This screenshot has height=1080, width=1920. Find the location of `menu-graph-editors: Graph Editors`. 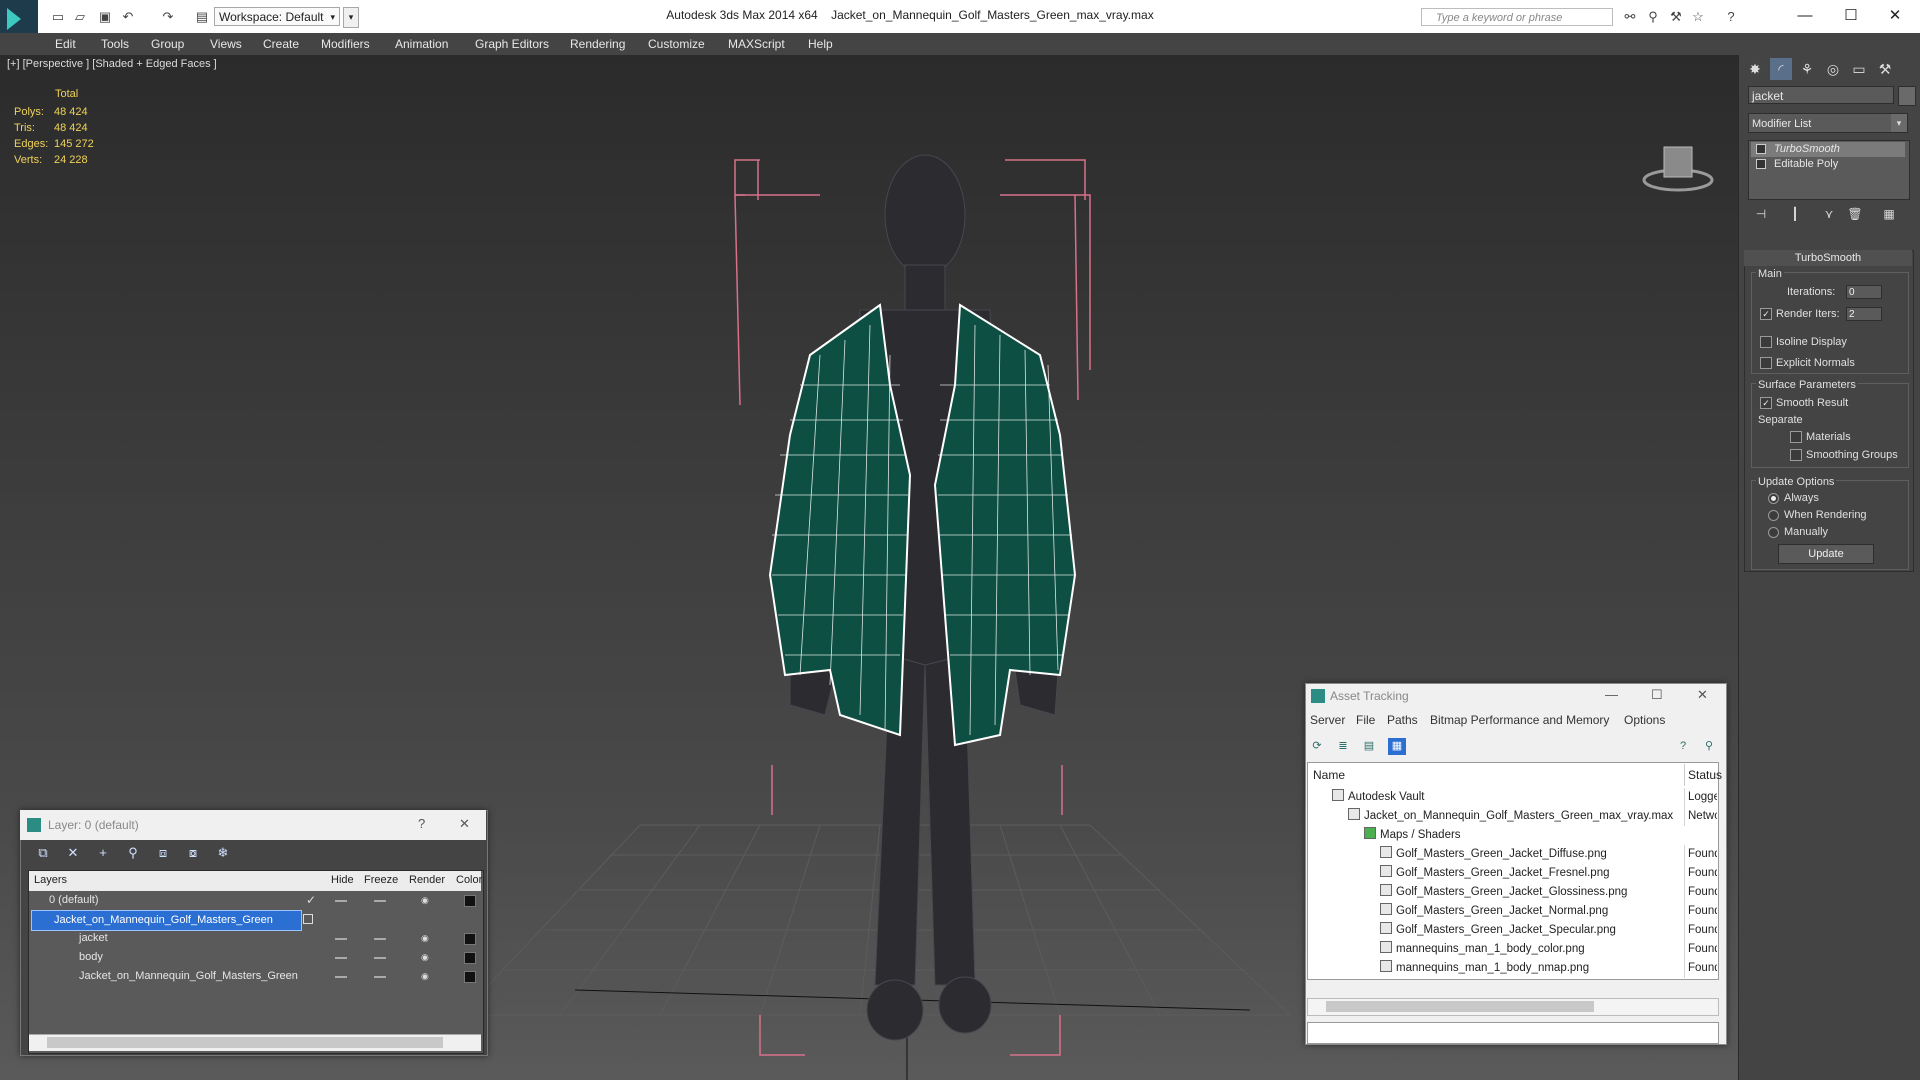

menu-graph-editors: Graph Editors is located at coordinates (512, 44).